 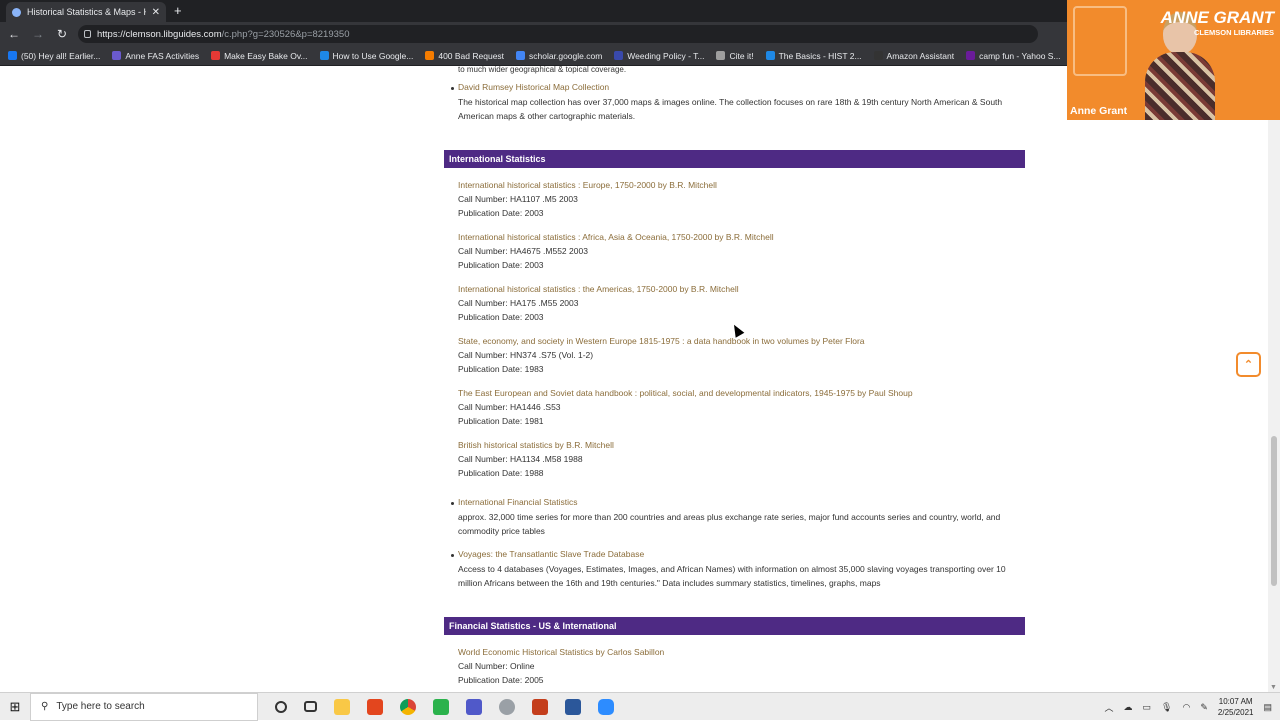 What do you see at coordinates (518, 502) in the screenshot?
I see `ifs-link: International Financial Statistics` at bounding box center [518, 502].